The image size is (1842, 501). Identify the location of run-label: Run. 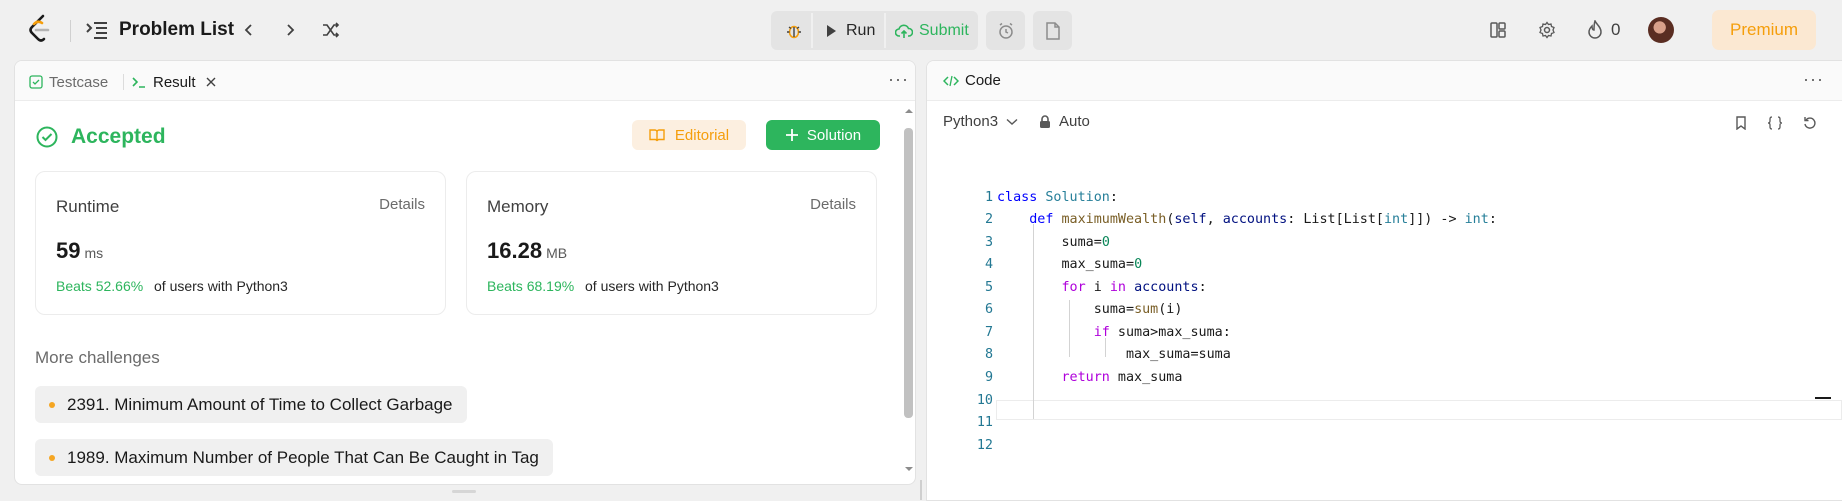
(861, 30).